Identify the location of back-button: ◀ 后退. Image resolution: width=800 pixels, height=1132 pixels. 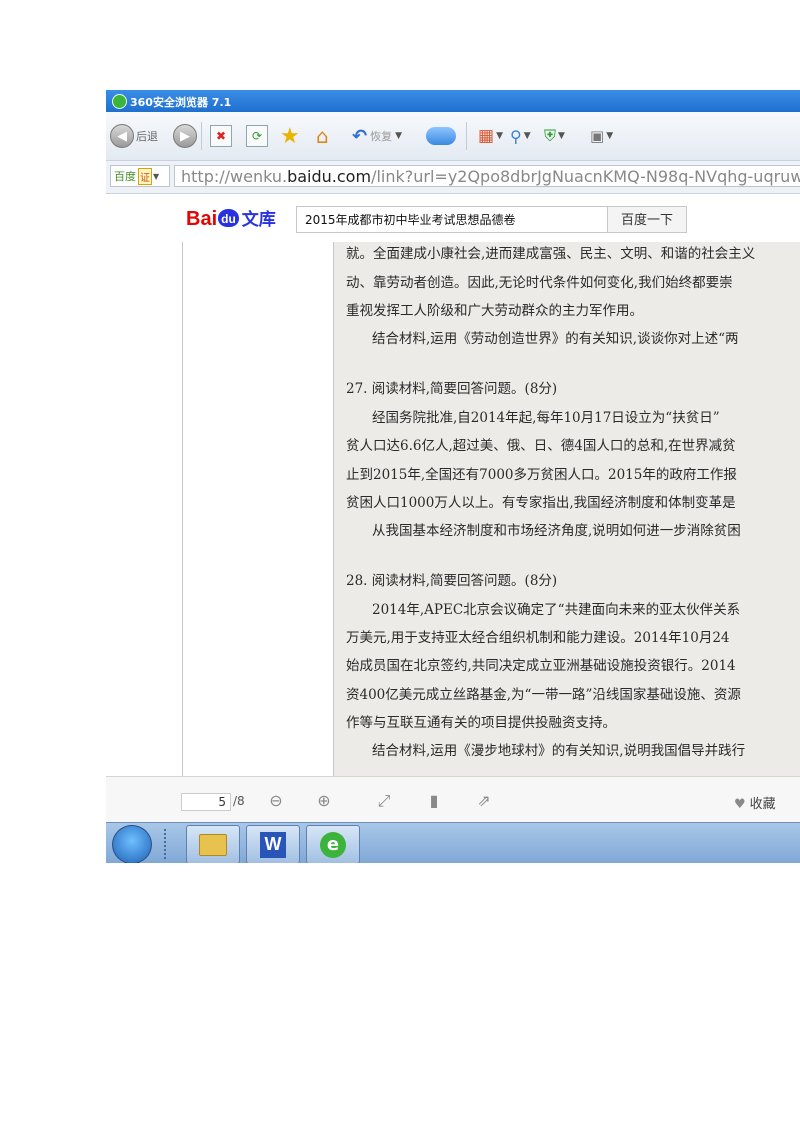
(134, 136).